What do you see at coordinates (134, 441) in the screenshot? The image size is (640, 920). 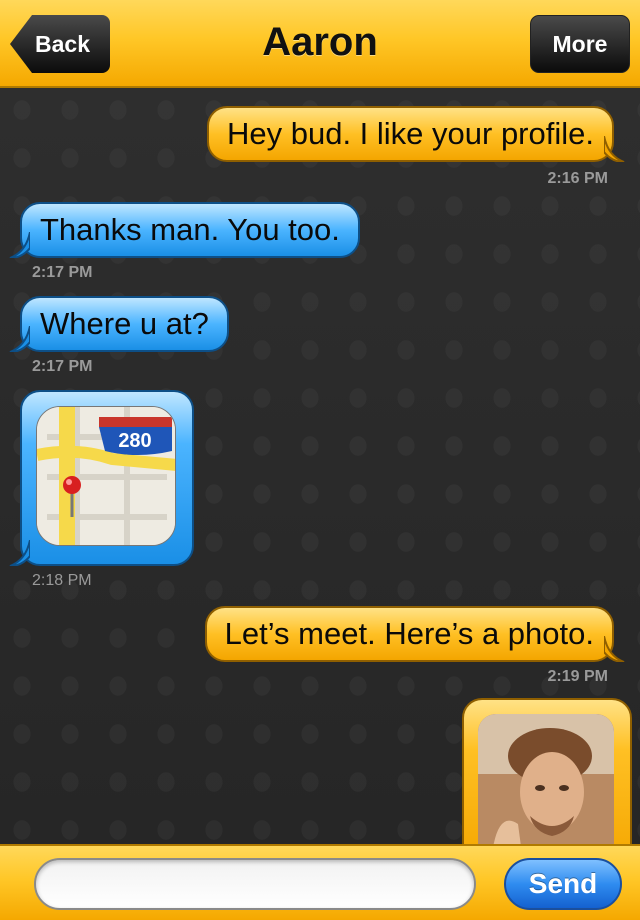 I see `highway-label: 280` at bounding box center [134, 441].